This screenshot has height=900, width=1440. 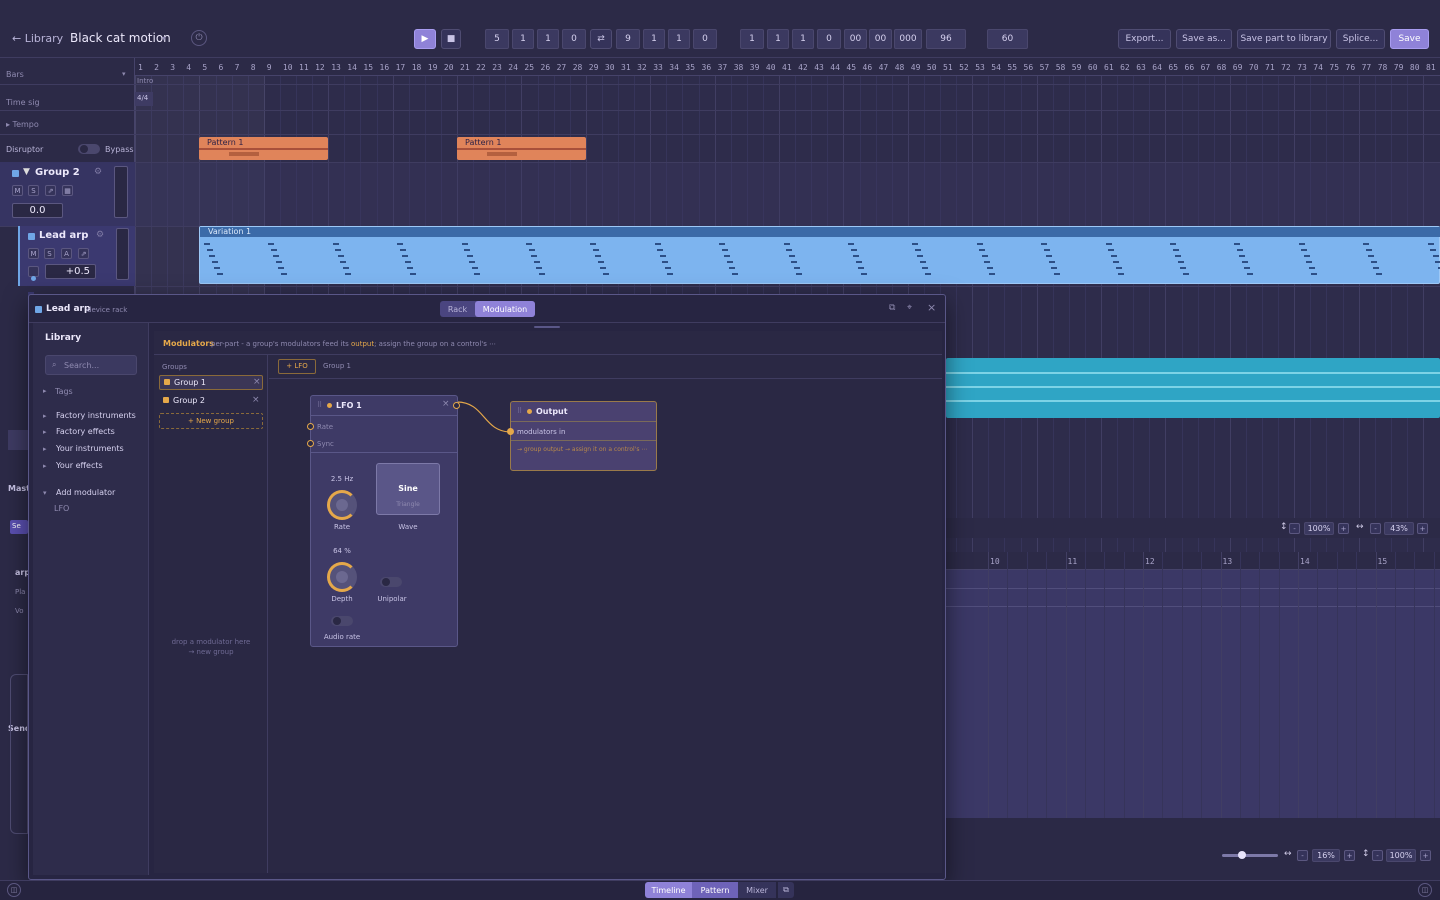 What do you see at coordinates (523, 39) in the screenshot?
I see `position-beat: 1` at bounding box center [523, 39].